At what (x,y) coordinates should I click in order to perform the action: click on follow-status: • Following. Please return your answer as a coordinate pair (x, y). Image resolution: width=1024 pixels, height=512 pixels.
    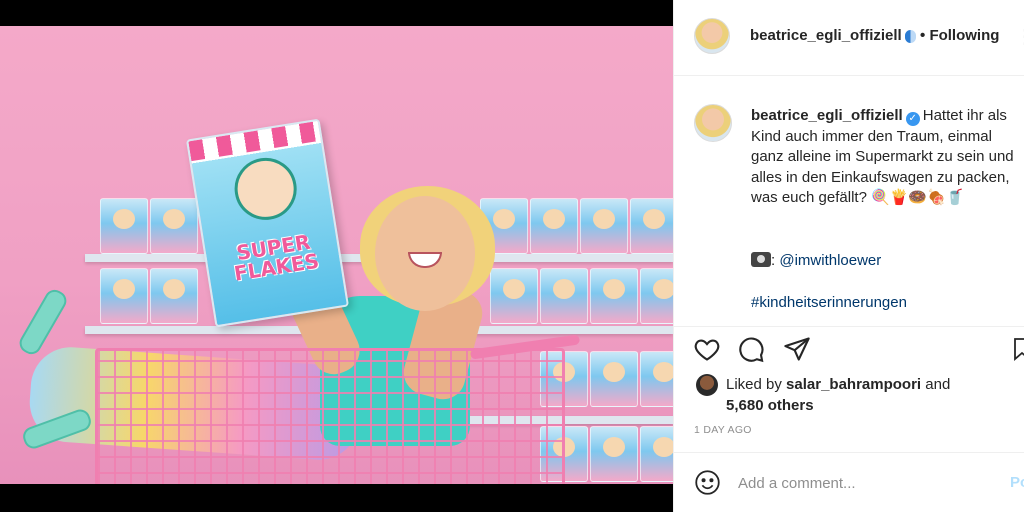
    Looking at the image, I should click on (959, 35).